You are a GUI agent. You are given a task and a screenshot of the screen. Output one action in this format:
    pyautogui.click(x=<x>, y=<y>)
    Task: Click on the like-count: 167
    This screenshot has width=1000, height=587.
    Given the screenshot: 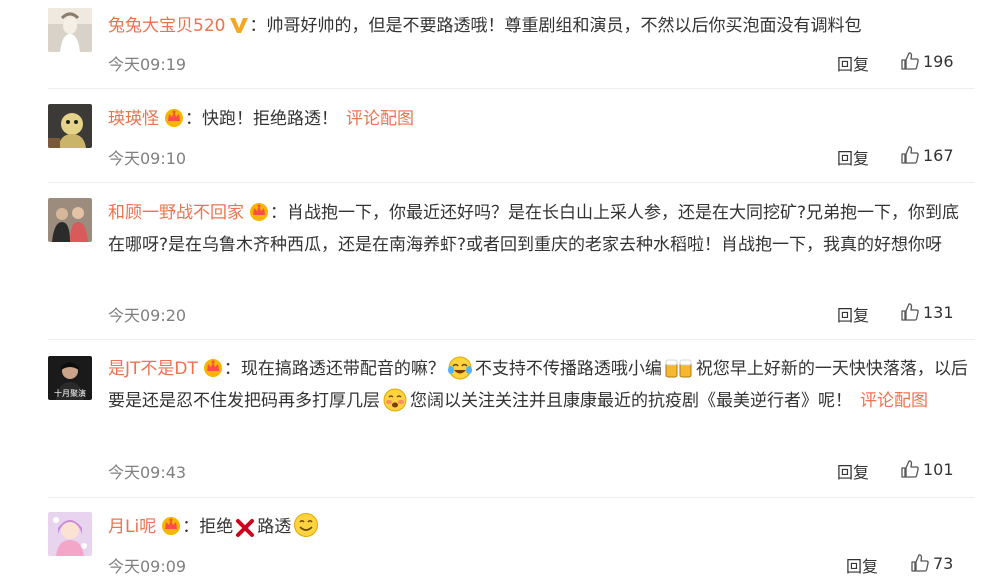 What is the action you would take?
    pyautogui.click(x=938, y=155)
    